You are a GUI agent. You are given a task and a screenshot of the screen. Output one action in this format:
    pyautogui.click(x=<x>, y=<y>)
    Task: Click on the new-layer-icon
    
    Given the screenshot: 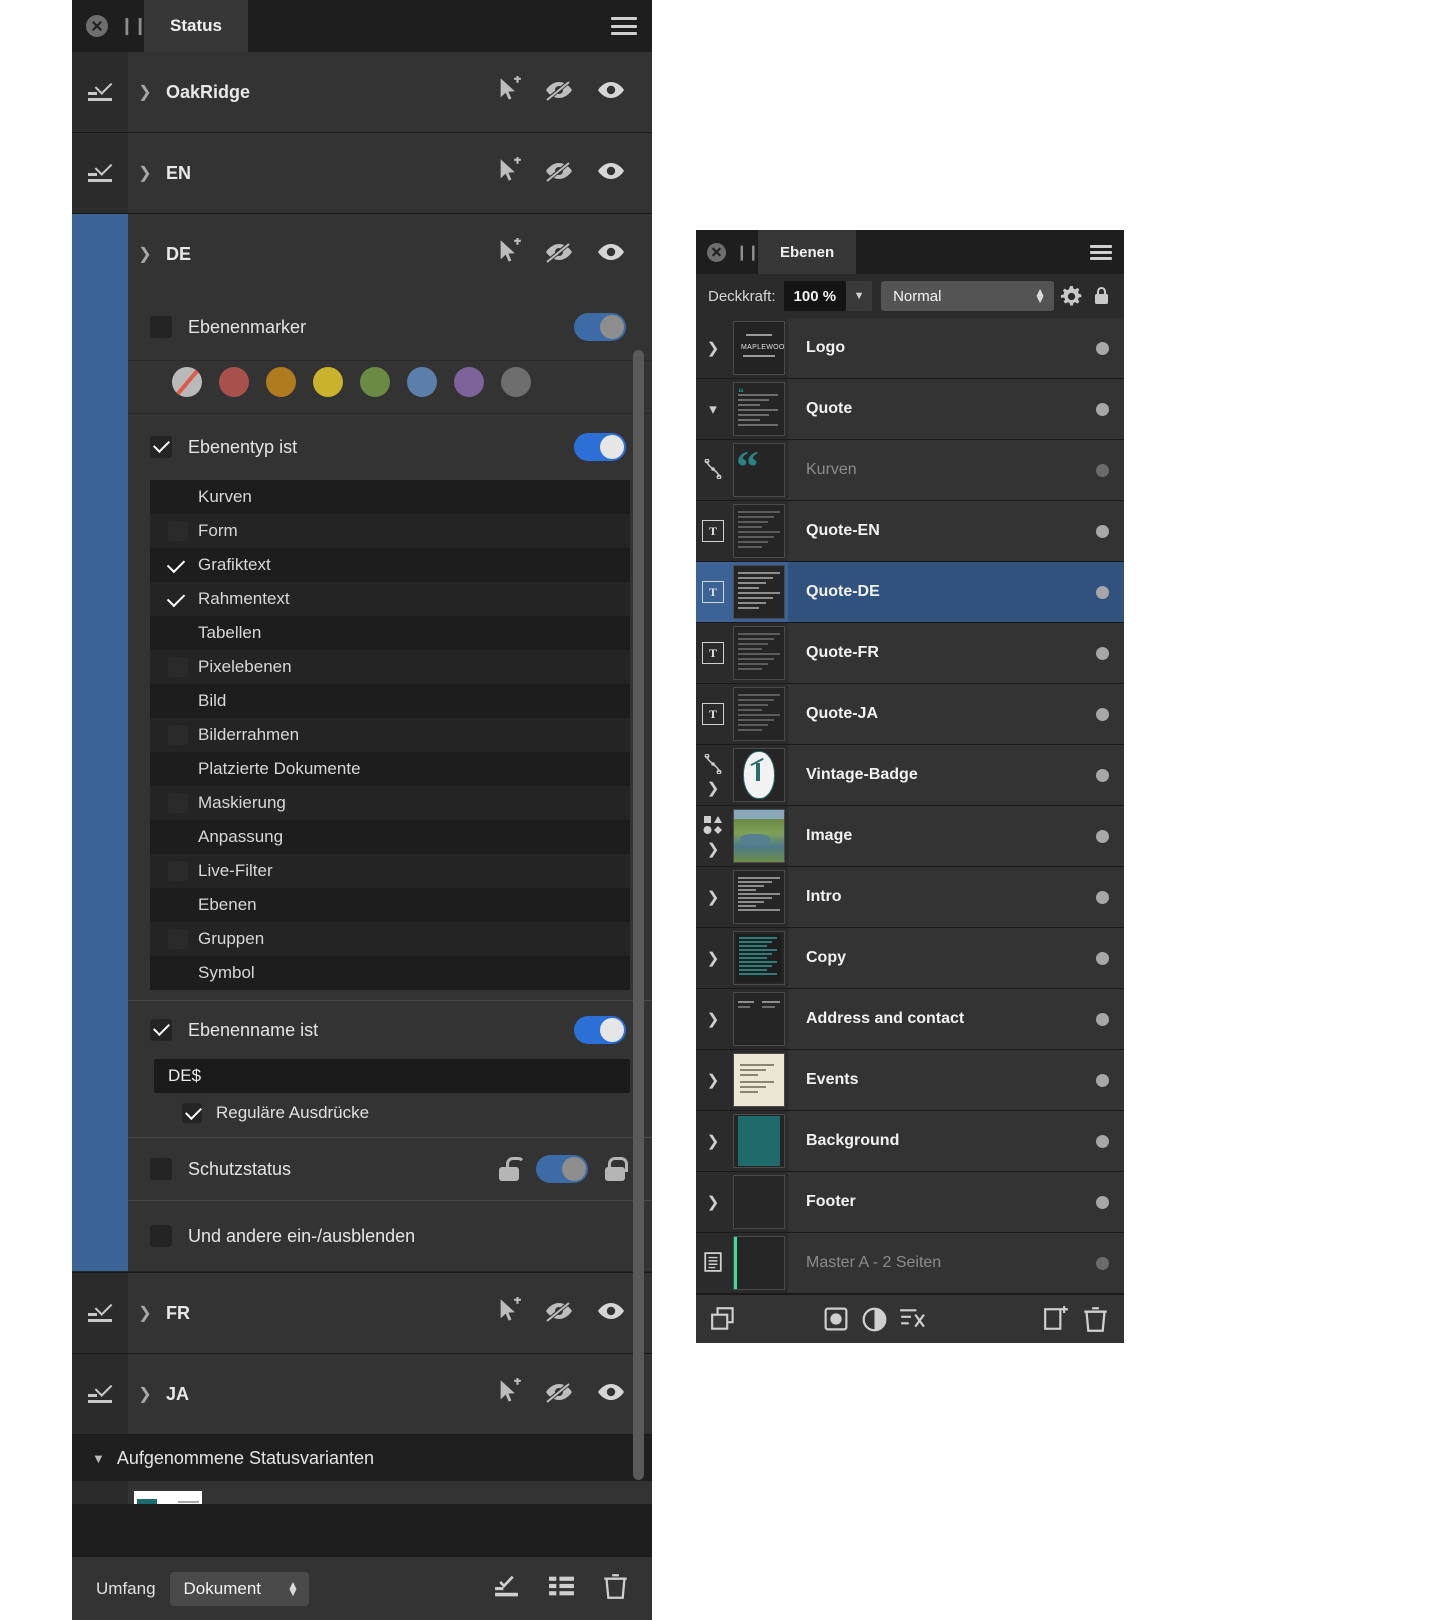 What is the action you would take?
    pyautogui.click(x=1056, y=1319)
    